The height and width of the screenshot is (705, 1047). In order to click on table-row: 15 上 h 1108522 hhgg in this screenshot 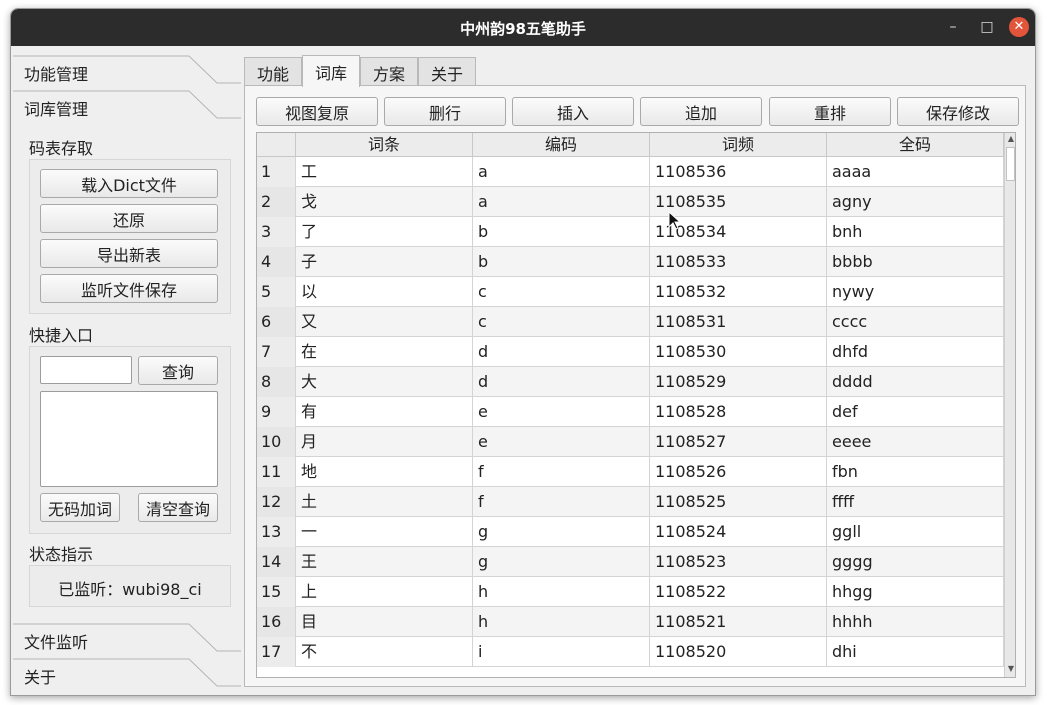, I will do `click(630, 592)`.